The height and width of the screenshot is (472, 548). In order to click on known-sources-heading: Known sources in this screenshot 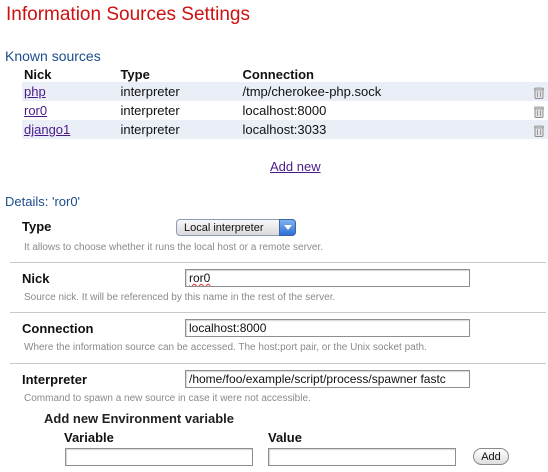, I will do `click(53, 56)`.